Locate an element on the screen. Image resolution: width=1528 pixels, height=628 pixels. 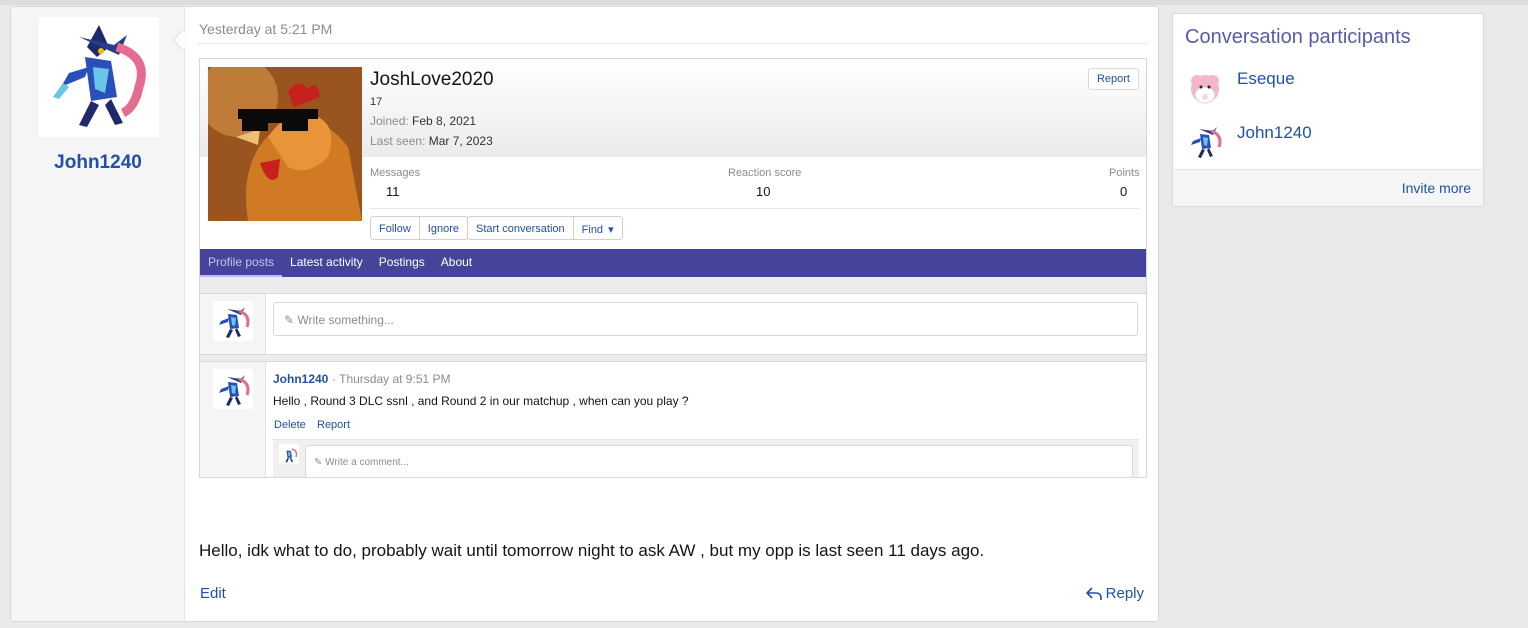
delete-link: Delete is located at coordinates (290, 425).